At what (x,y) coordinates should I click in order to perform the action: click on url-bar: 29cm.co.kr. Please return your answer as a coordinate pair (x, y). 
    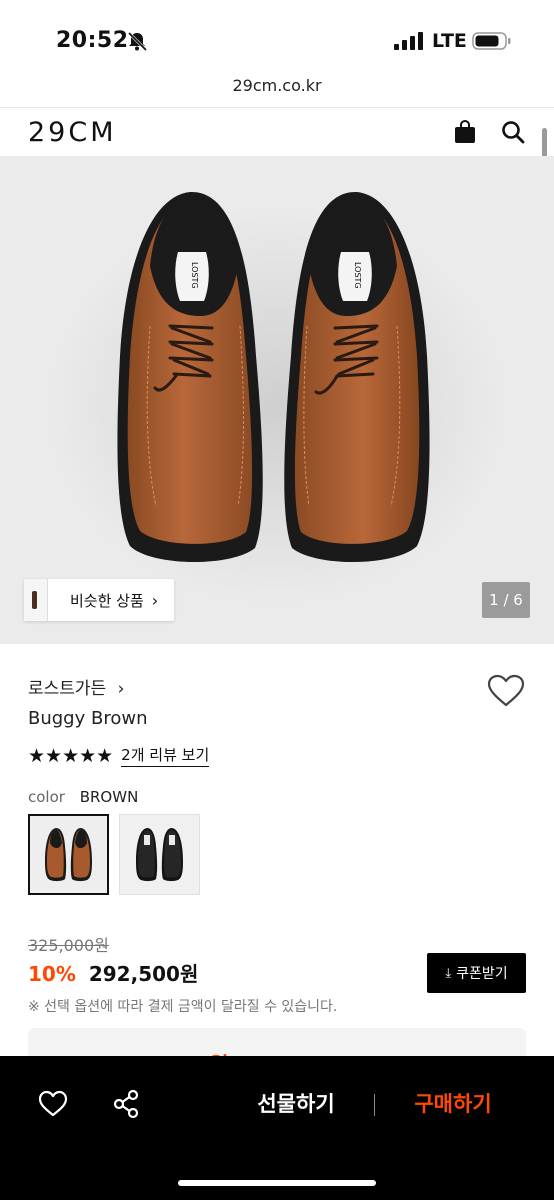
    Looking at the image, I should click on (277, 89).